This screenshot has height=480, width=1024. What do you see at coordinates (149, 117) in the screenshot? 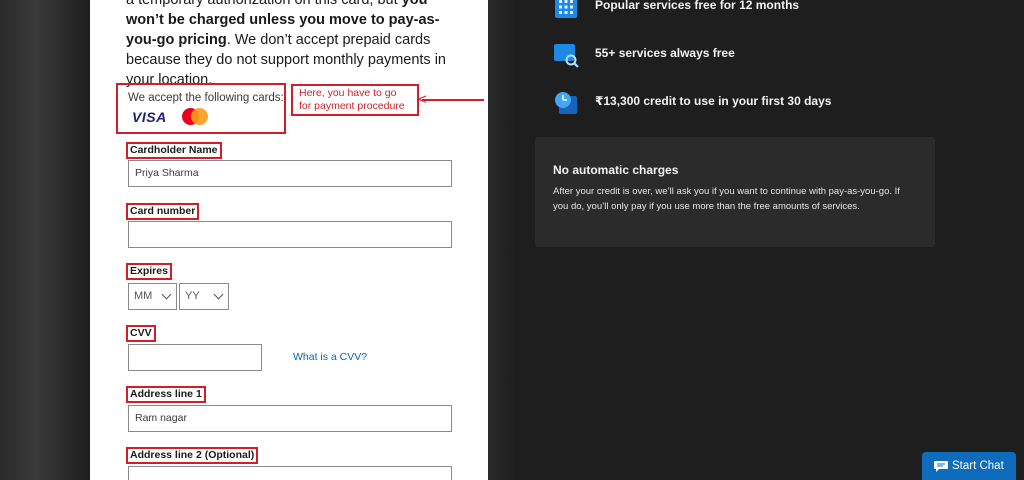
I see `visa-logo: VISA` at bounding box center [149, 117].